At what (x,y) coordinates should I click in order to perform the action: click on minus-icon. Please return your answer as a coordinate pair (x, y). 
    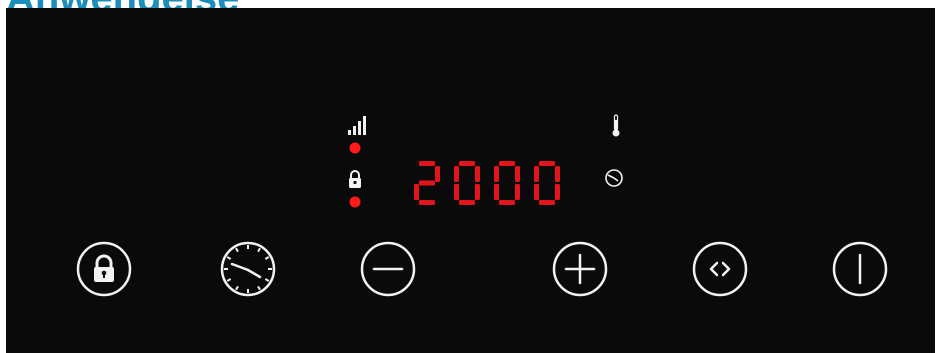
    Looking at the image, I should click on (388, 269).